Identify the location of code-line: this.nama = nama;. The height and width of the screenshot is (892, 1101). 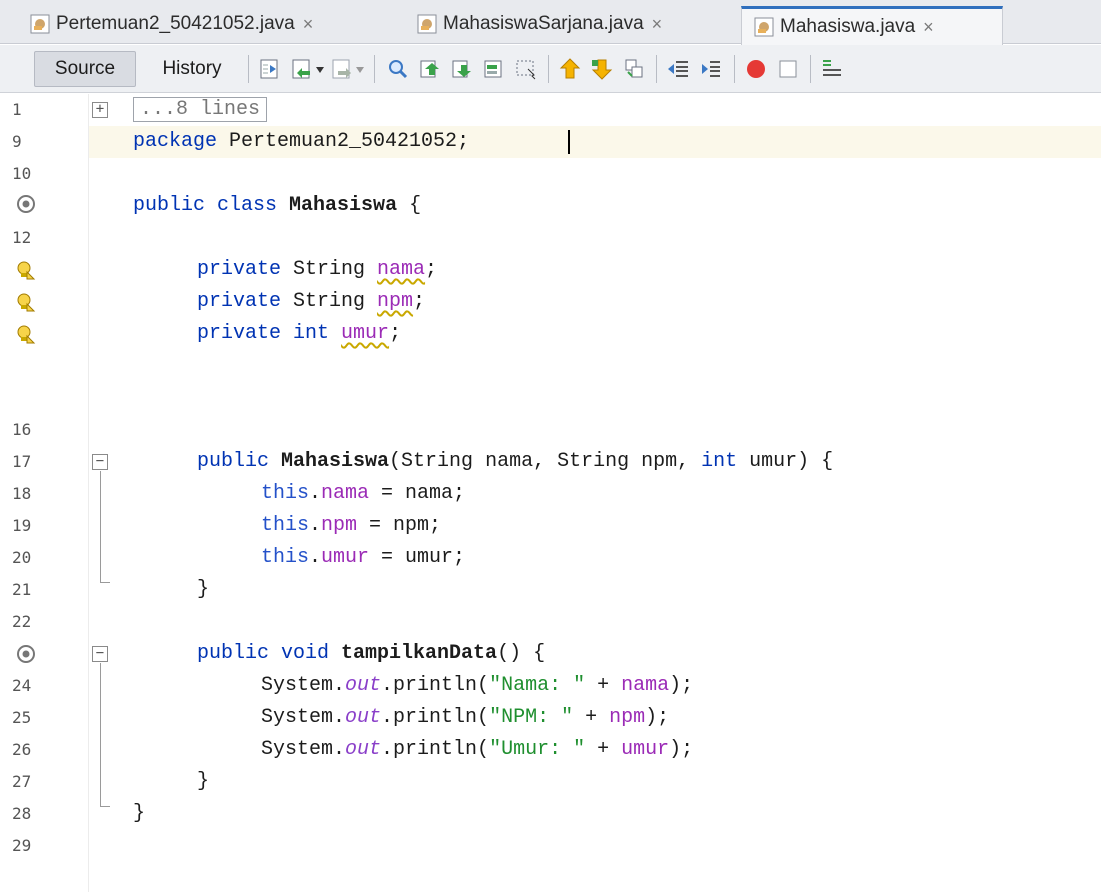
(363, 494).